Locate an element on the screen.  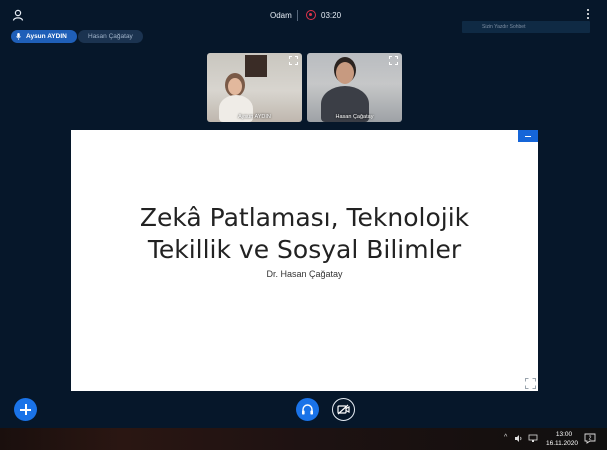
minimize-presentation-button is located at coordinates (528, 136).